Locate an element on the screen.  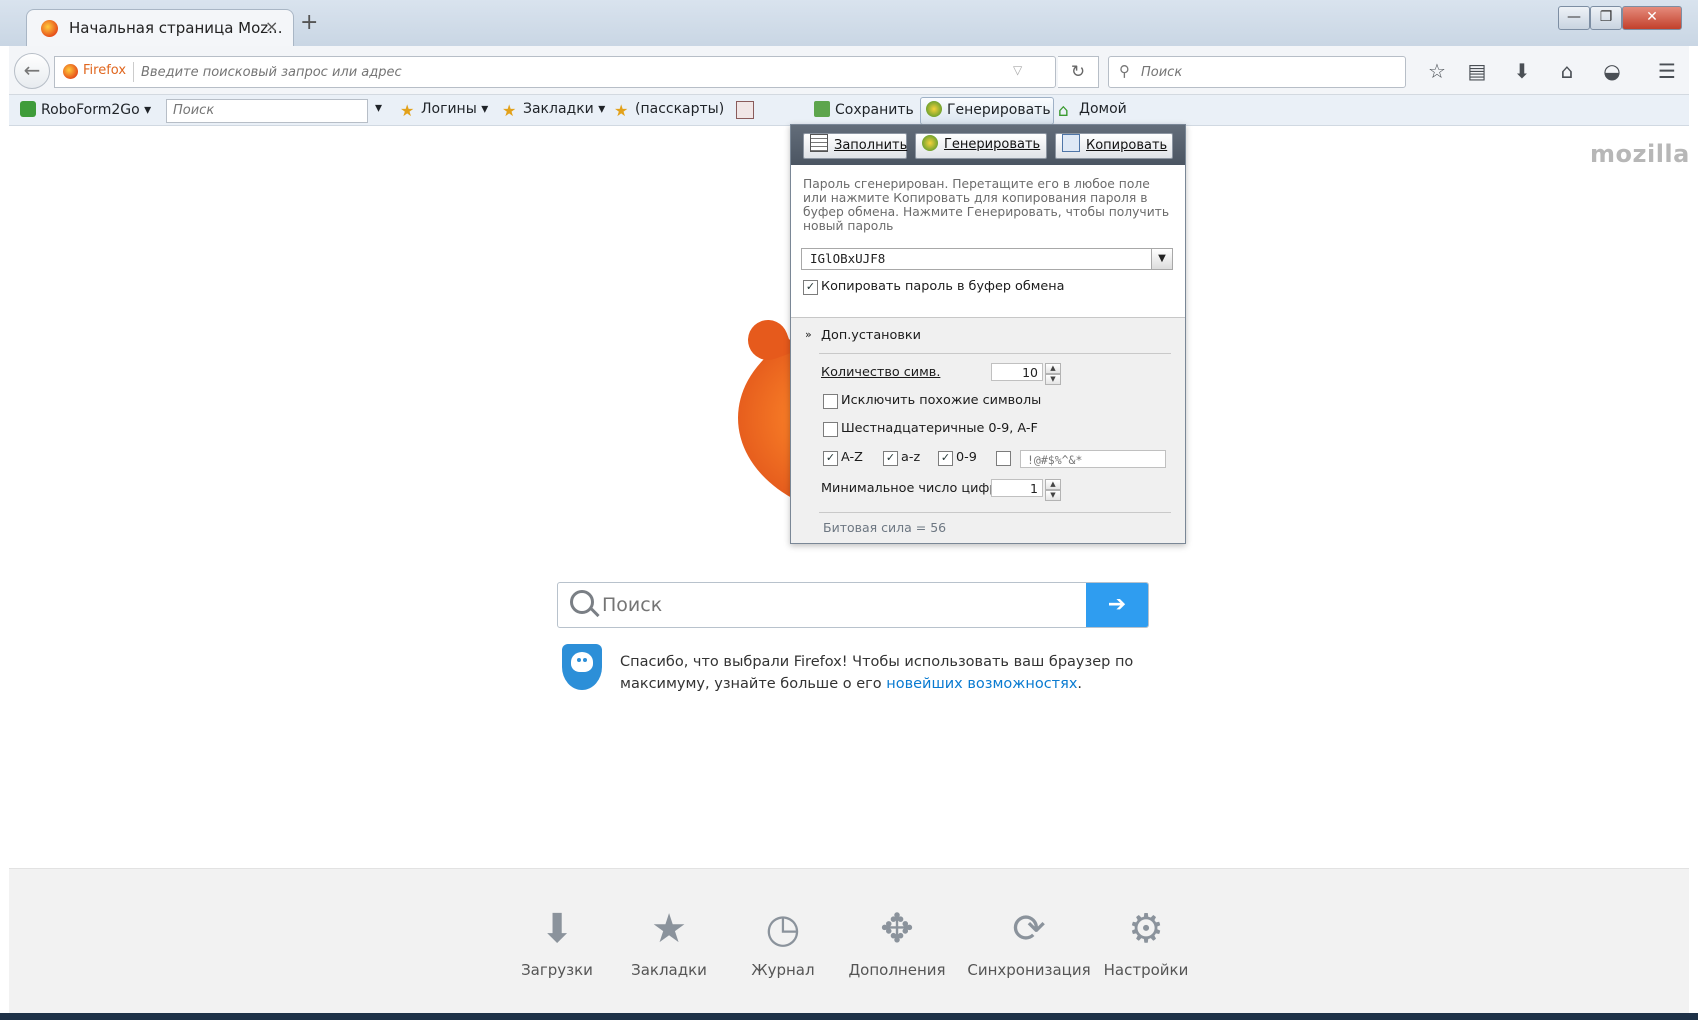
search-go-button: ➔ is located at coordinates (1117, 605).